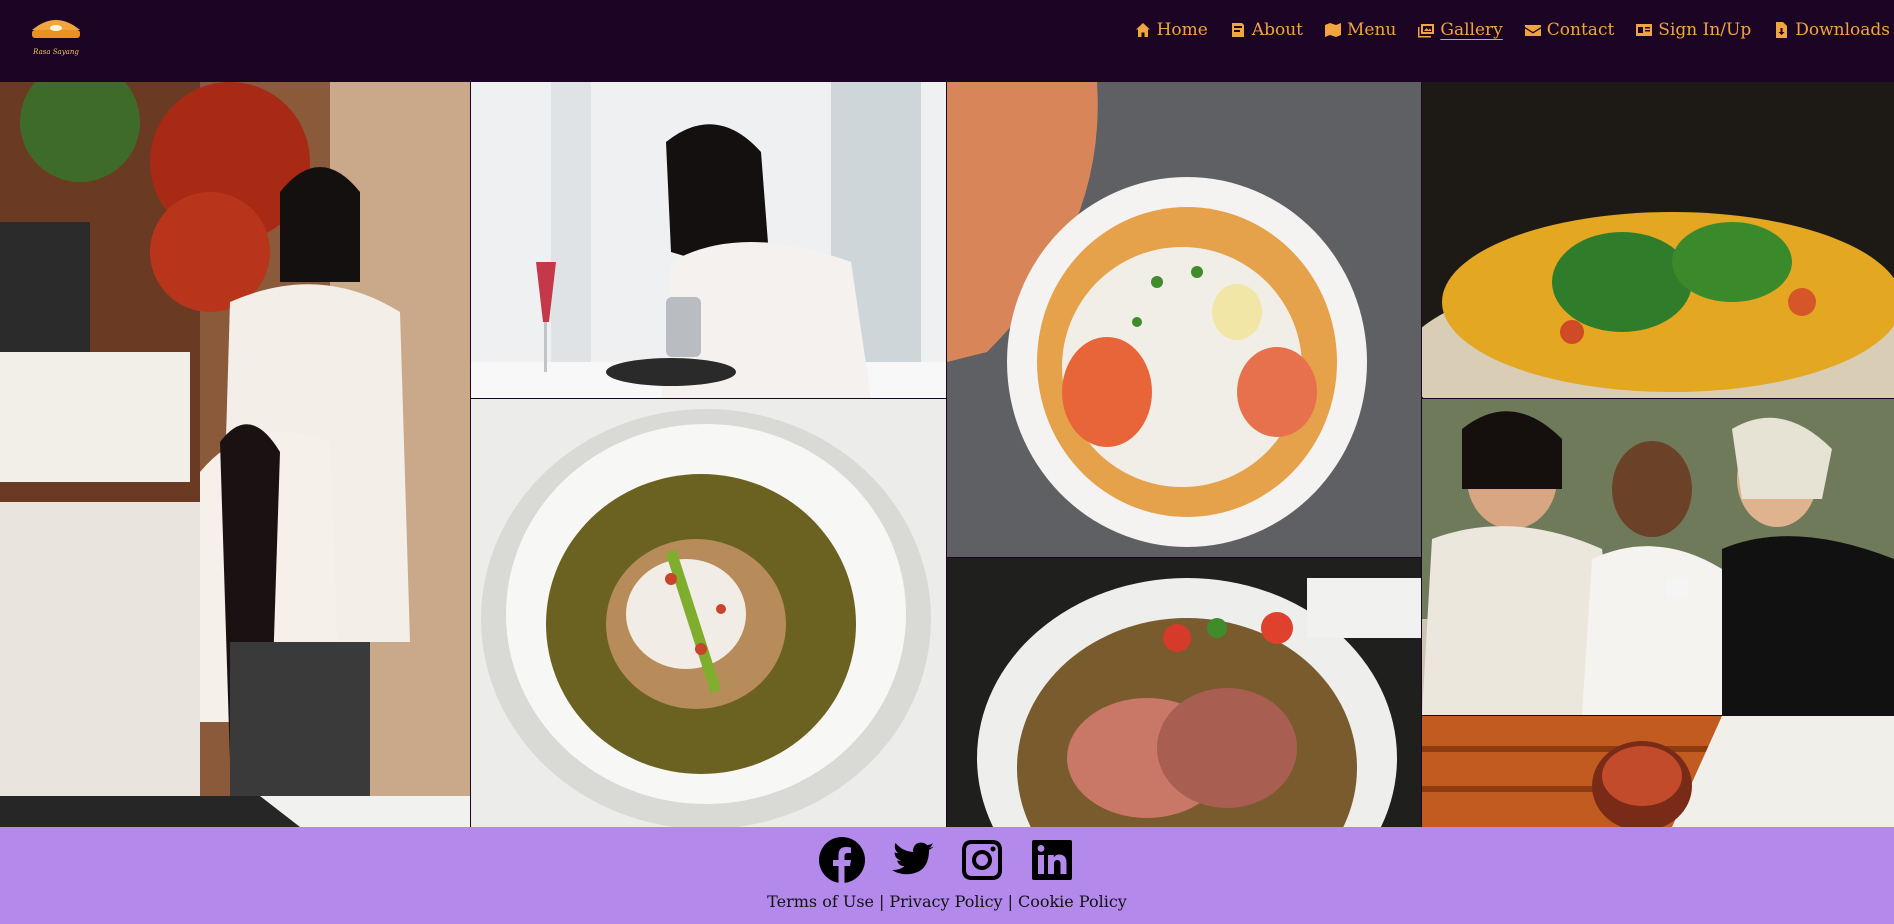 This screenshot has width=1894, height=924. Describe the element at coordinates (1705, 30) in the screenshot. I see `nav-signin-label: Sign In/Up` at that location.